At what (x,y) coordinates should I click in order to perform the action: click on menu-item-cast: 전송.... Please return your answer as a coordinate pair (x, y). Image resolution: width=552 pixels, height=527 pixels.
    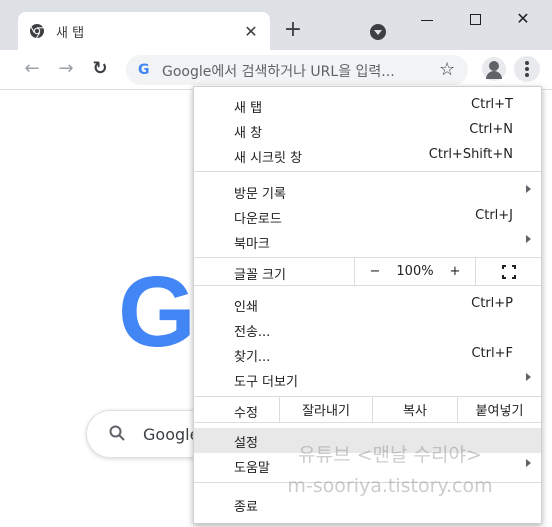
    Looking at the image, I should click on (367, 329).